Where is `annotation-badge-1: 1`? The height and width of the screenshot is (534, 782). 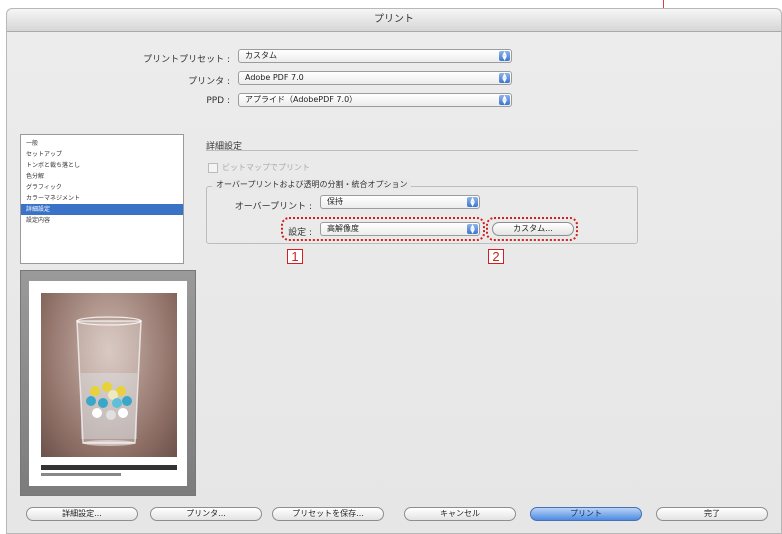
annotation-badge-1: 1 is located at coordinates (295, 256).